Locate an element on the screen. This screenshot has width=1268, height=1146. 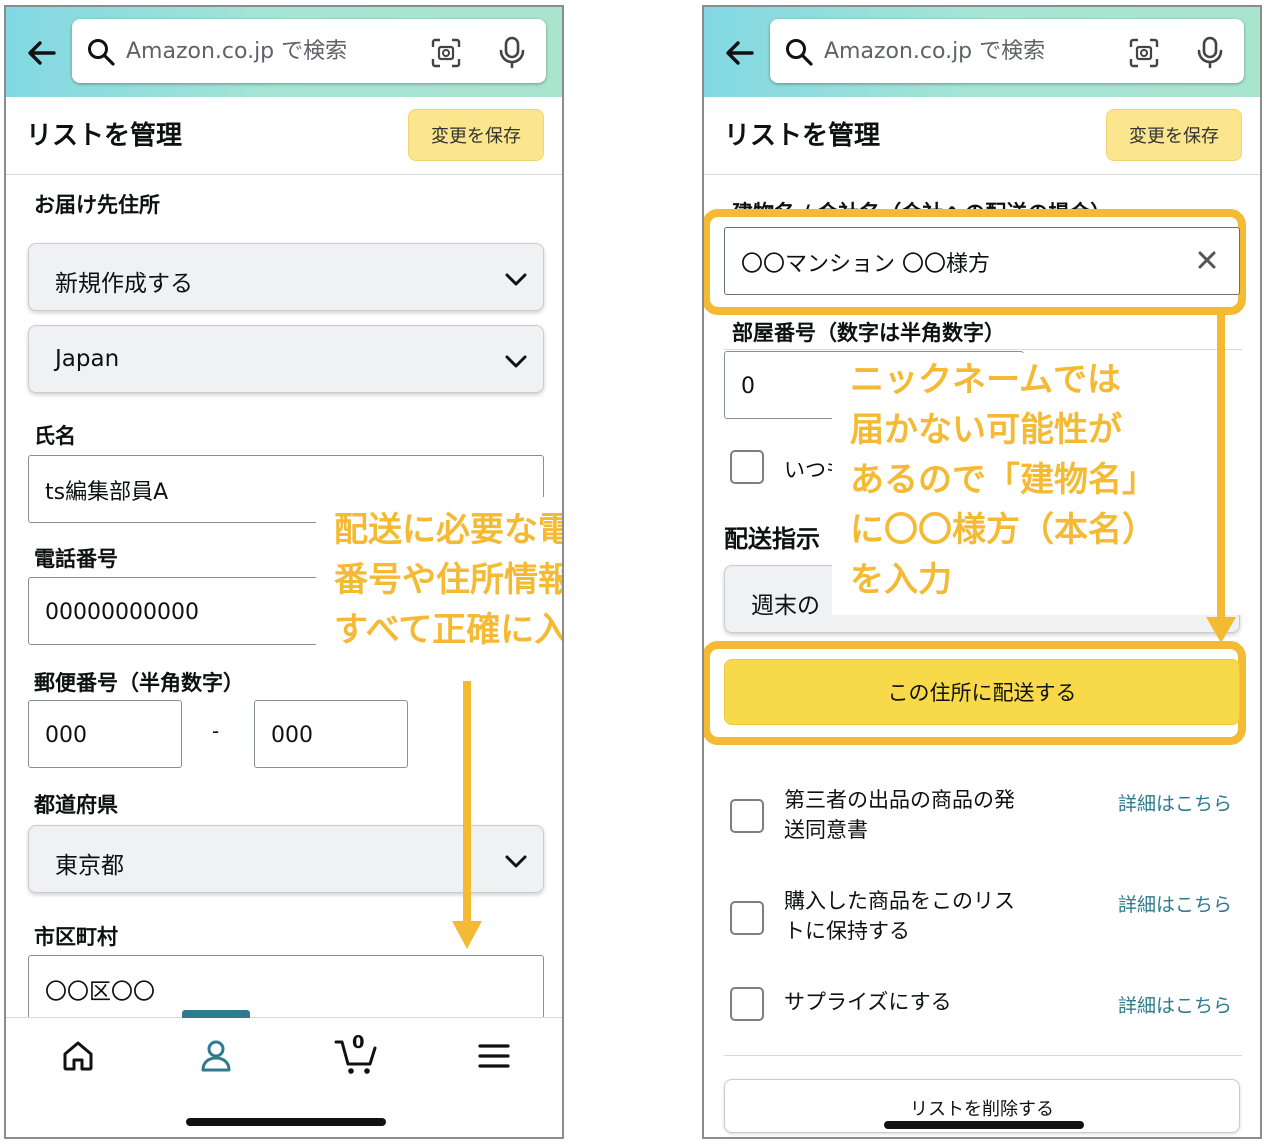
city-label: 市区町村 is located at coordinates (76, 937).